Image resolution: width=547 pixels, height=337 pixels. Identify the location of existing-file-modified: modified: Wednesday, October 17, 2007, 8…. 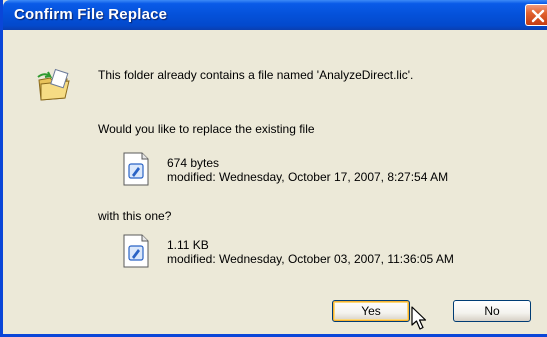
(308, 177).